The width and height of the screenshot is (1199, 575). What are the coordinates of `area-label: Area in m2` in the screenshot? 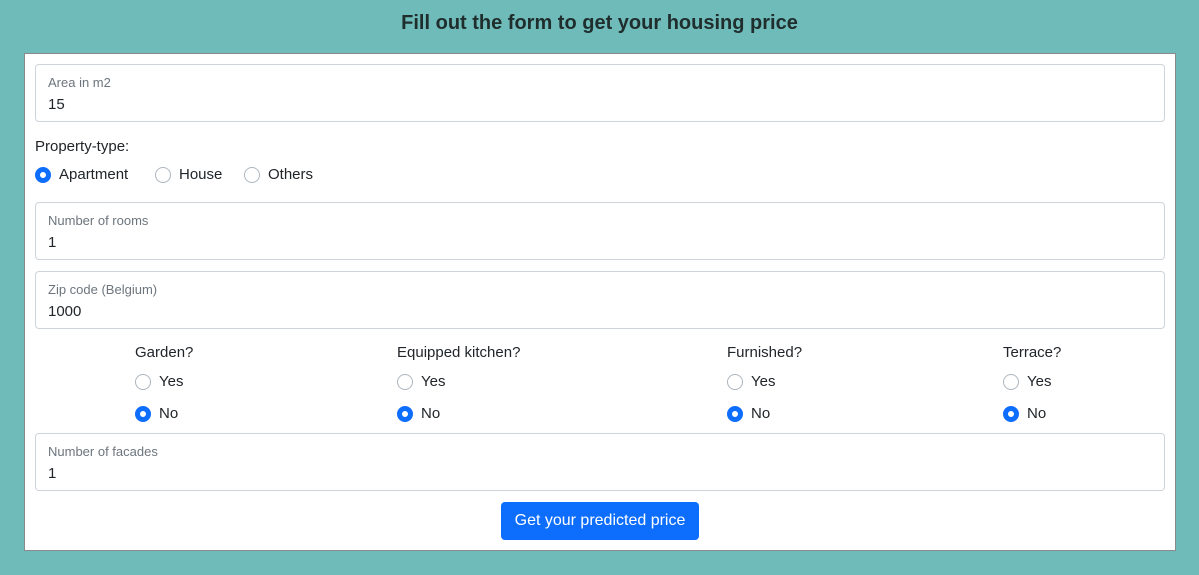 It's located at (79, 82).